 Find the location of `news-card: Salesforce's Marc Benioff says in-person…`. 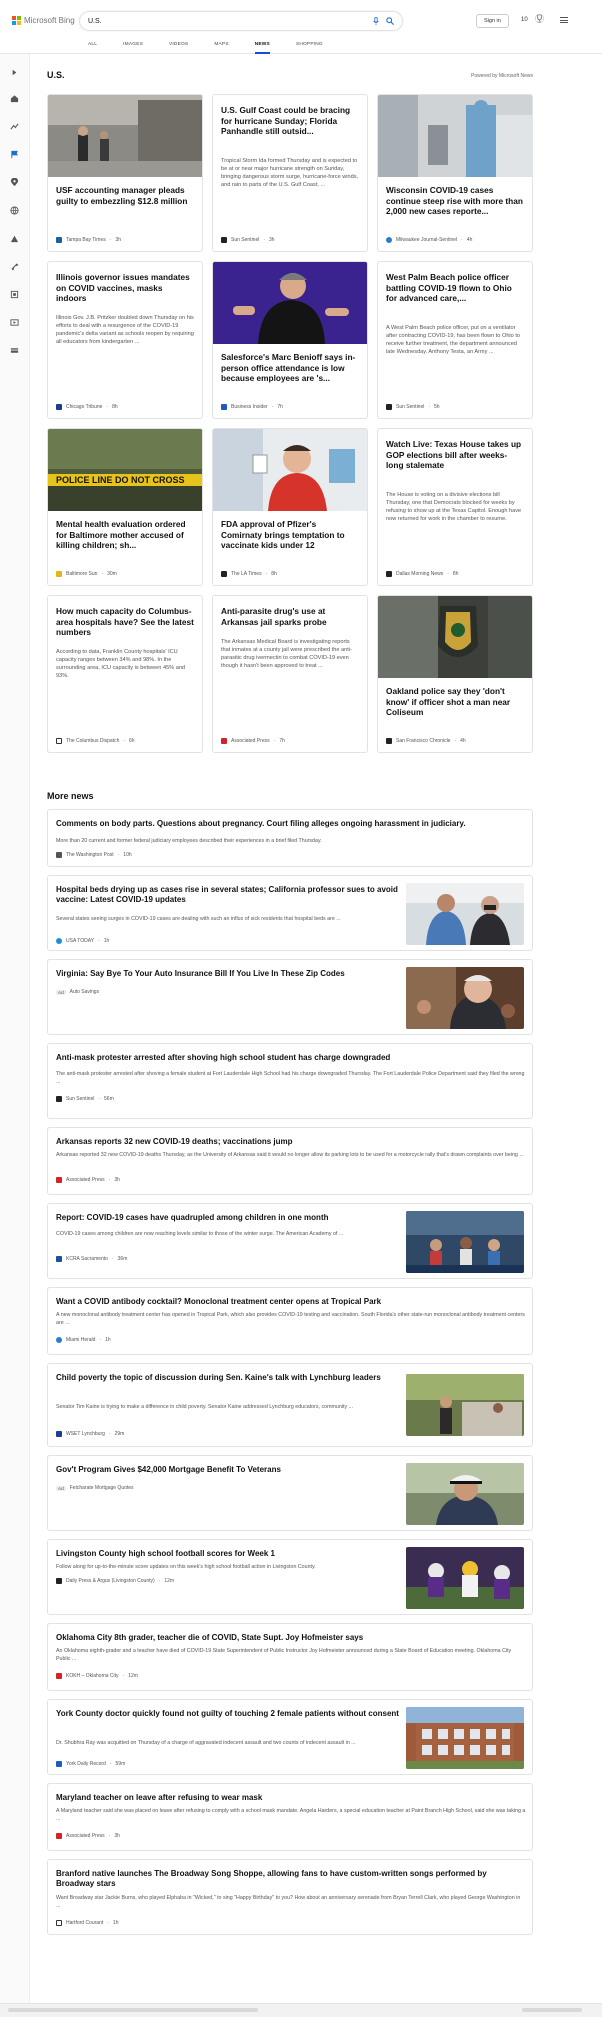

news-card: Salesforce's Marc Benioff says in-person… is located at coordinates (290, 340).